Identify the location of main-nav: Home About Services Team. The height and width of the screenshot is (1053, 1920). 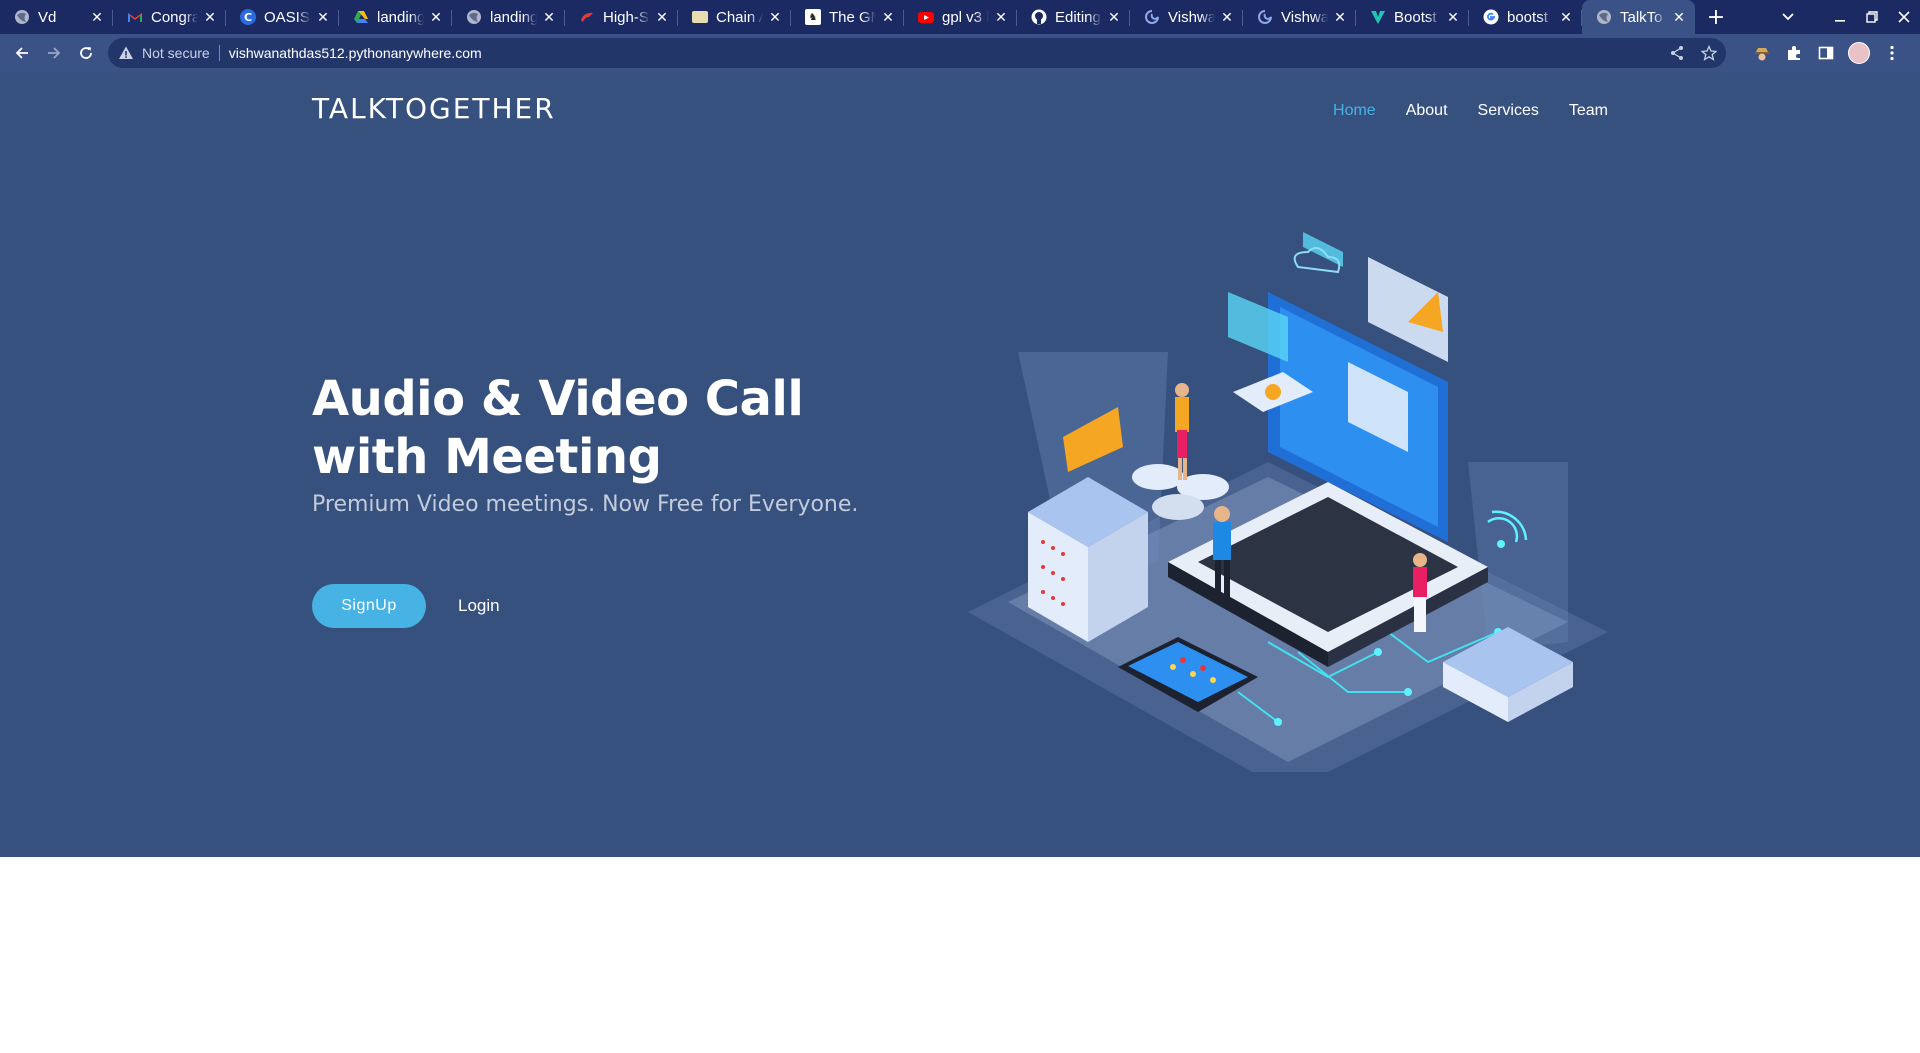
(1470, 111).